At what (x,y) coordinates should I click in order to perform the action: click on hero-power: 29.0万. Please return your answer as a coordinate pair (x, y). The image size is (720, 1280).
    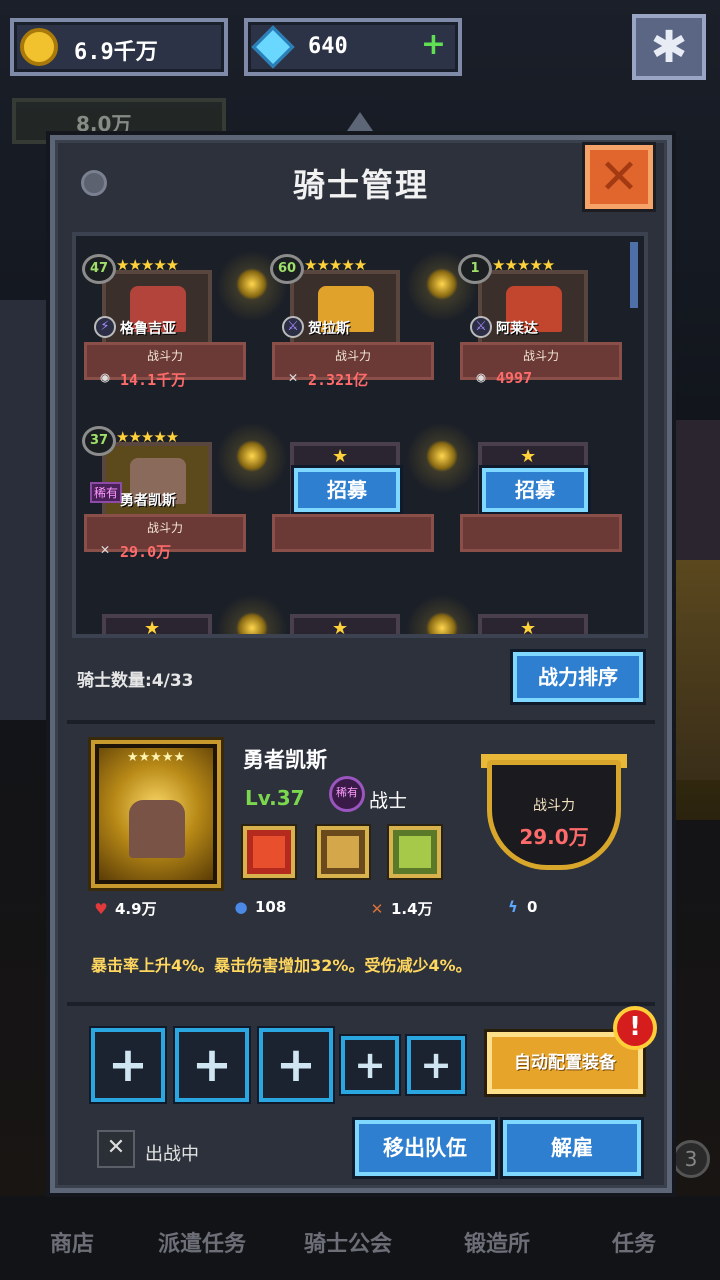
    Looking at the image, I should click on (554, 837).